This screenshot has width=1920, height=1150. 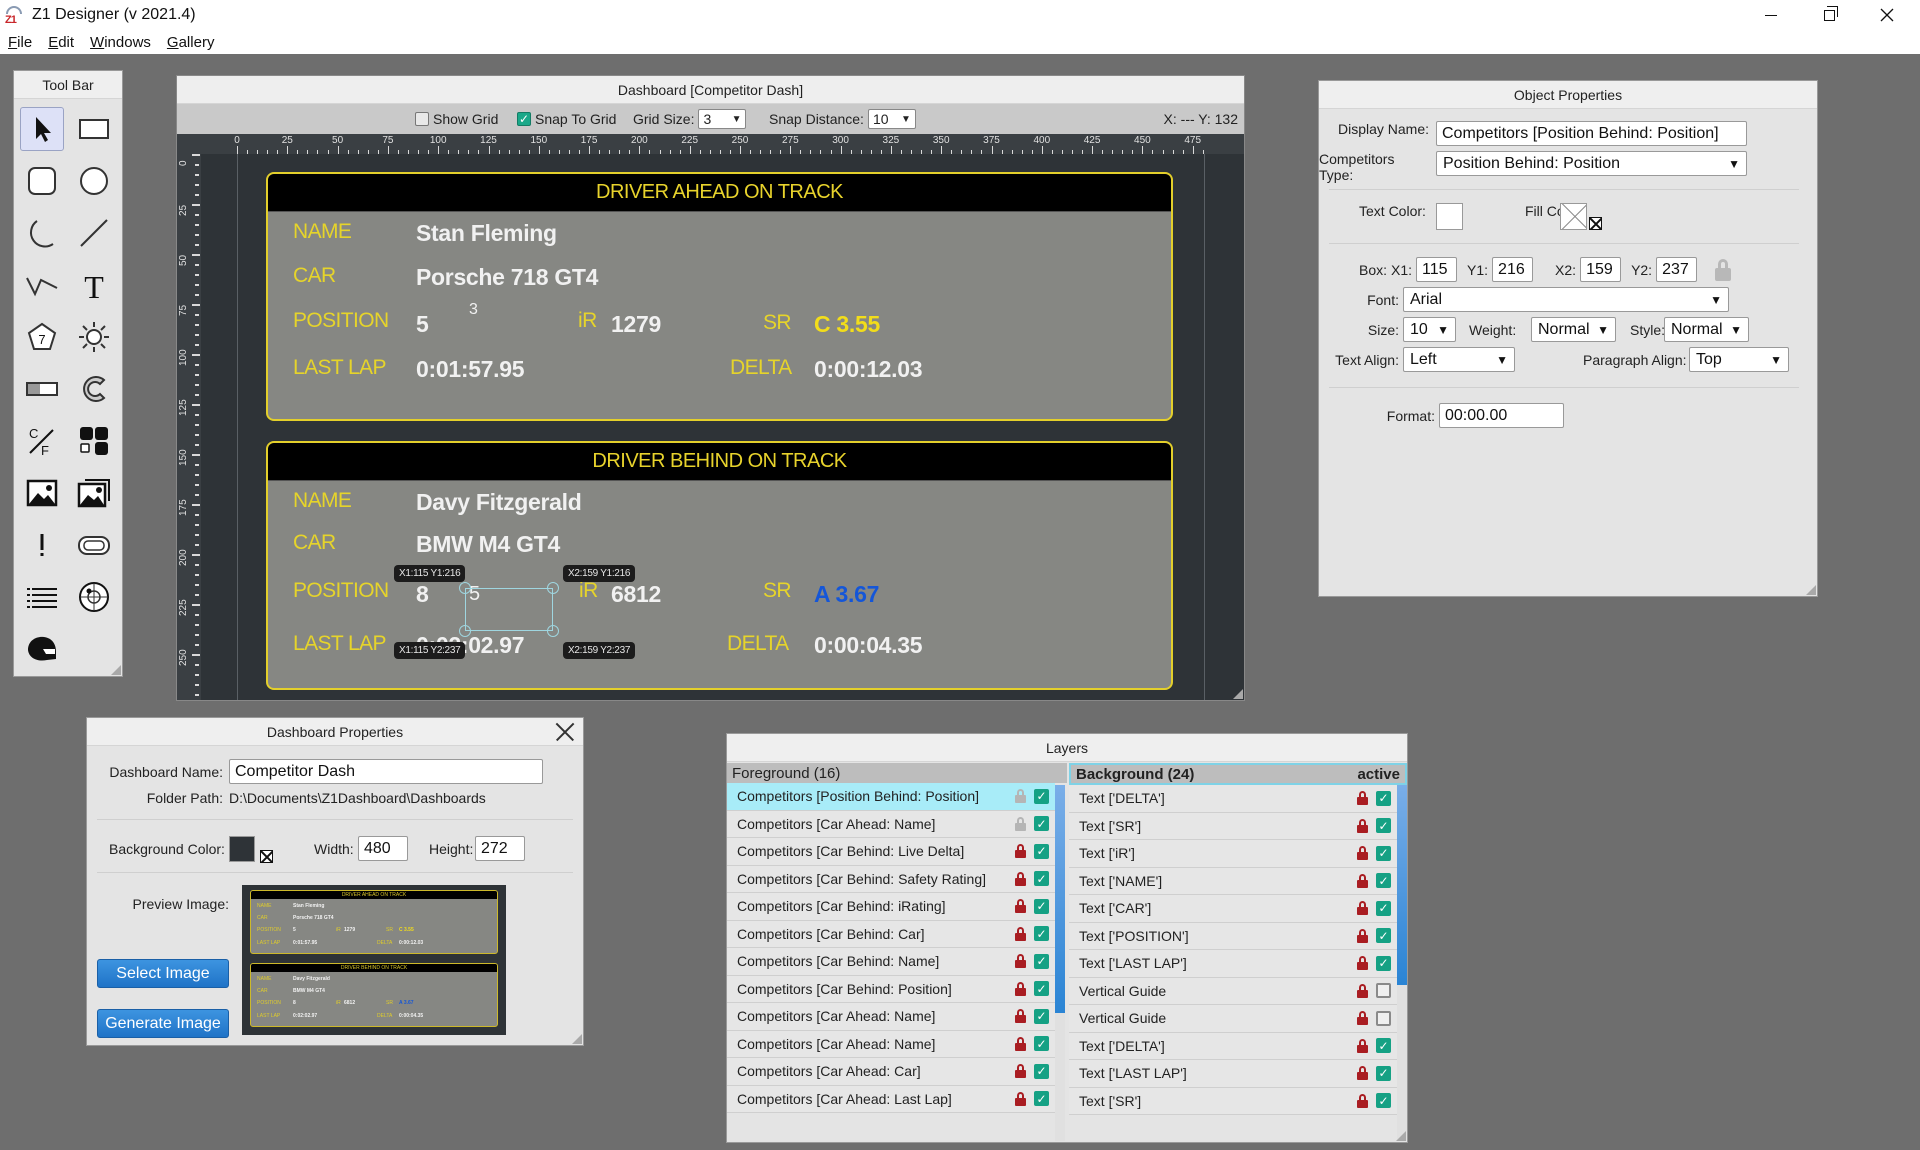 I want to click on text-align-select: Left ▼, so click(x=1459, y=359).